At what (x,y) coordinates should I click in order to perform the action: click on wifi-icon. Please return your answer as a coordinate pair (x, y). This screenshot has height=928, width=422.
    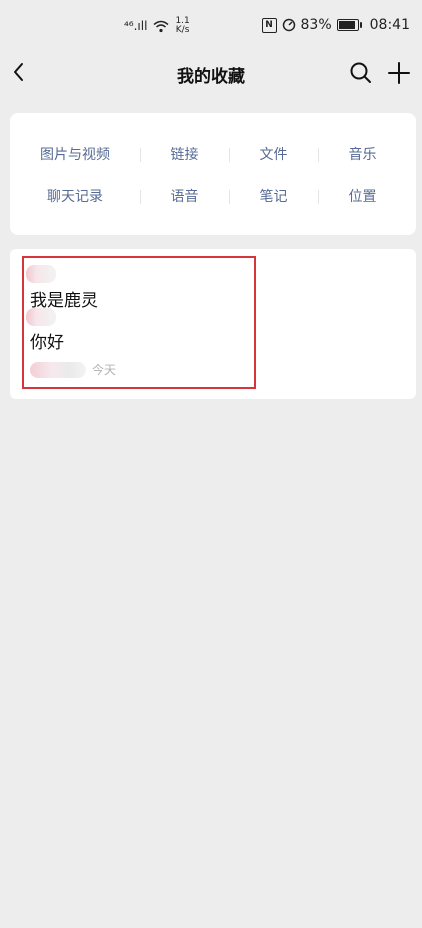
    Looking at the image, I should click on (161, 26).